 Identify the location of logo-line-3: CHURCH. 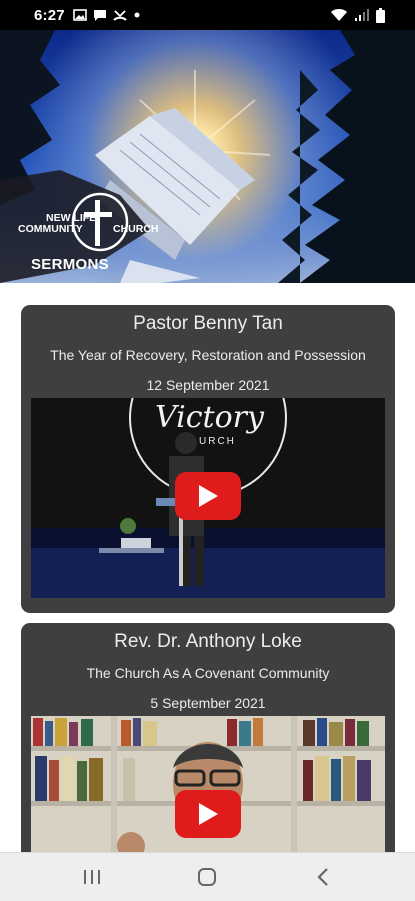
(136, 229).